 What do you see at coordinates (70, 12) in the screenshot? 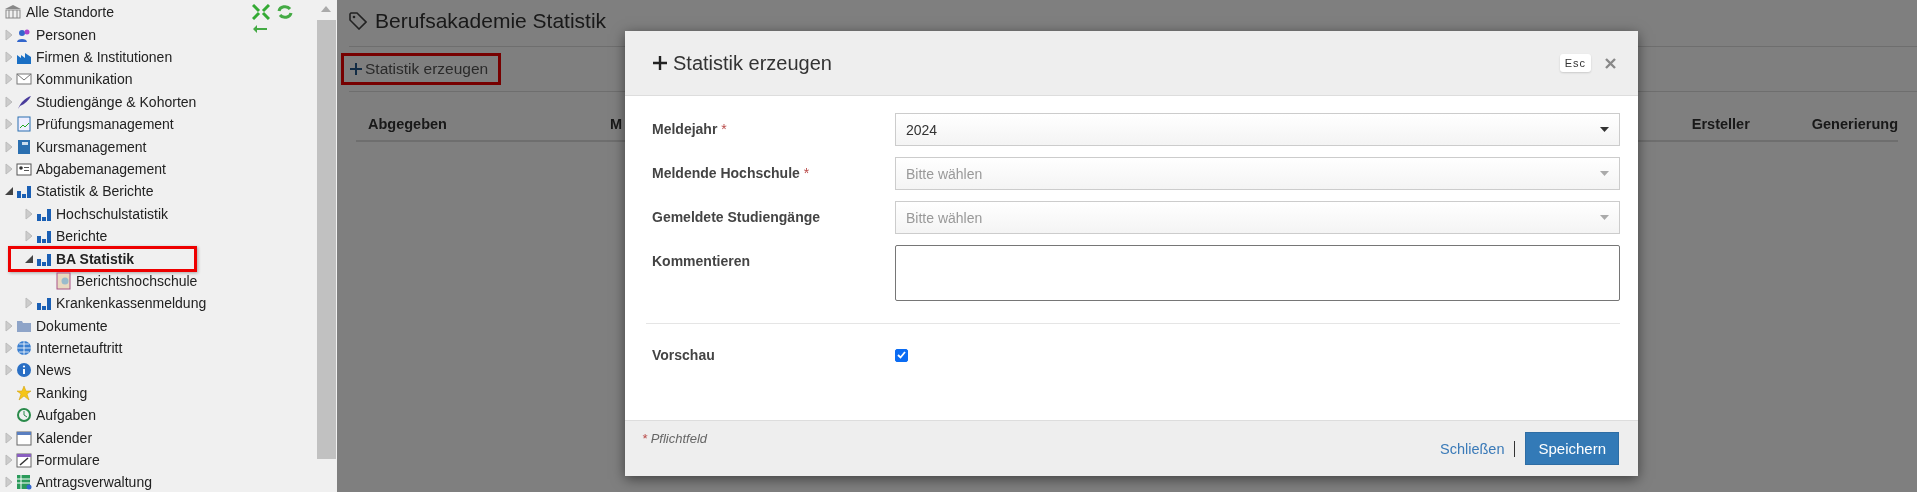
I see `tree-root: Alle Standorte` at bounding box center [70, 12].